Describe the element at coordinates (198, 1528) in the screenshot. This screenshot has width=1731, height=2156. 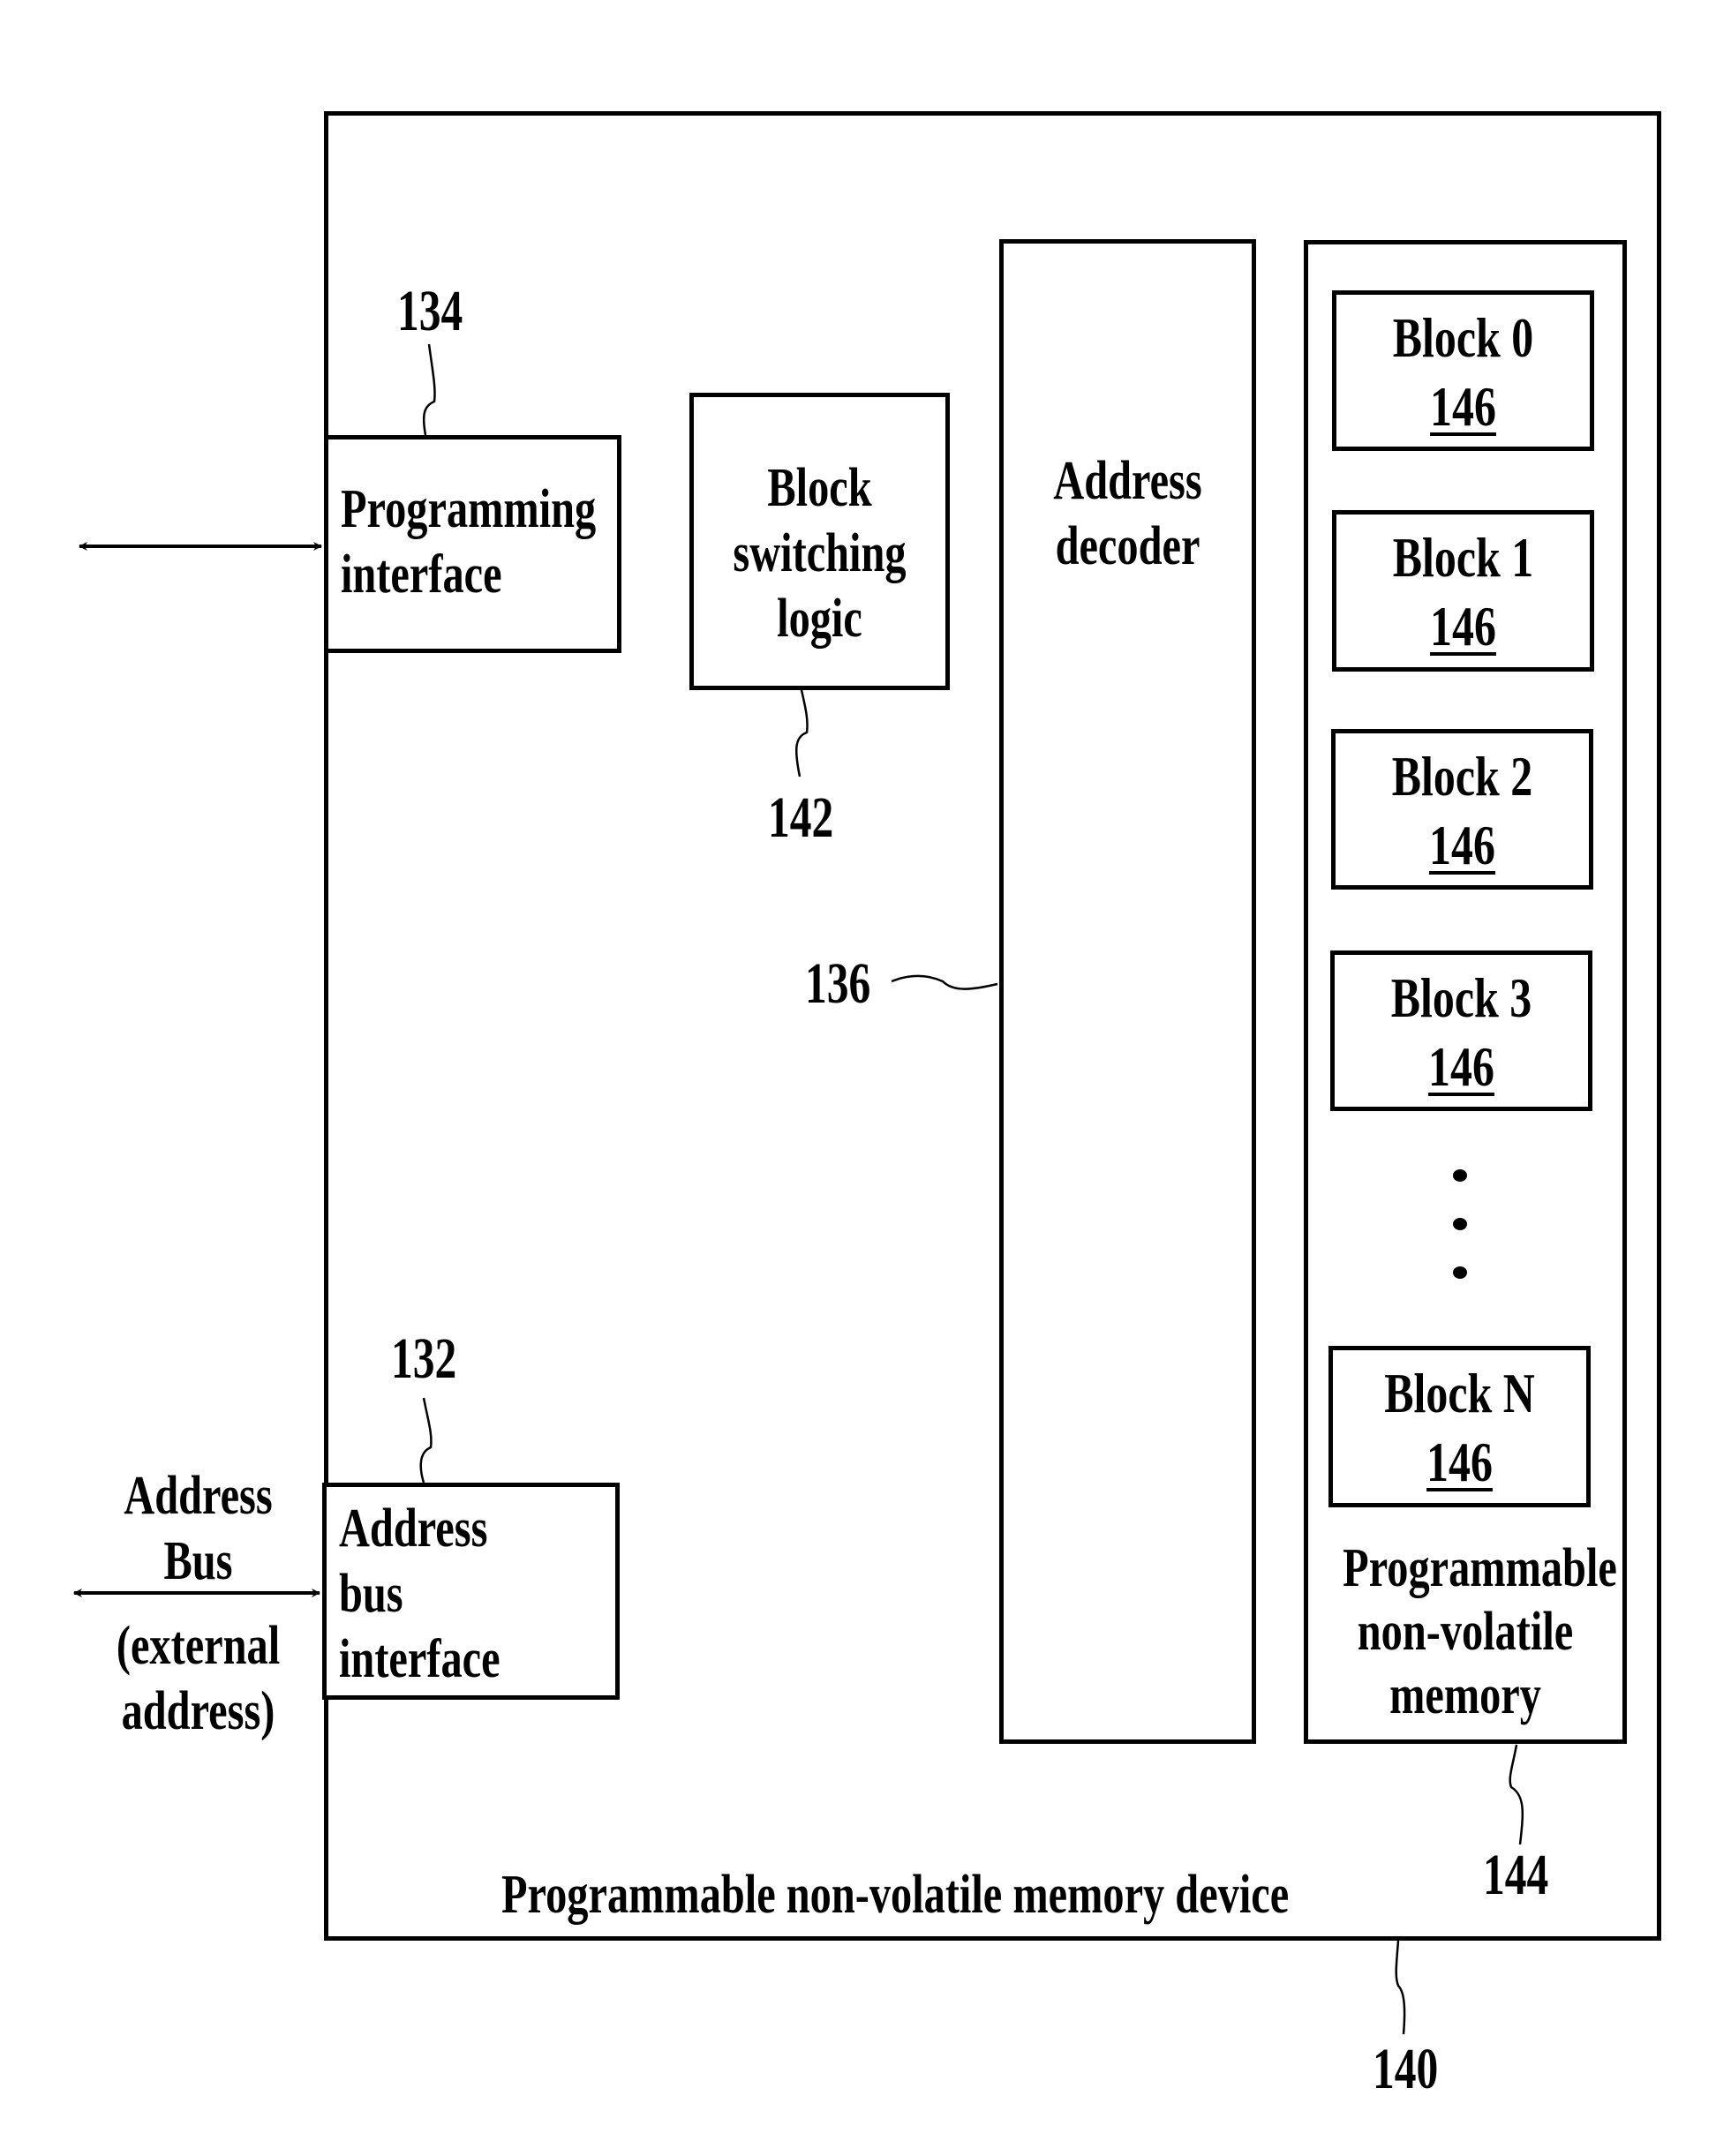
I see `address-bus-label: Address Bus` at that location.